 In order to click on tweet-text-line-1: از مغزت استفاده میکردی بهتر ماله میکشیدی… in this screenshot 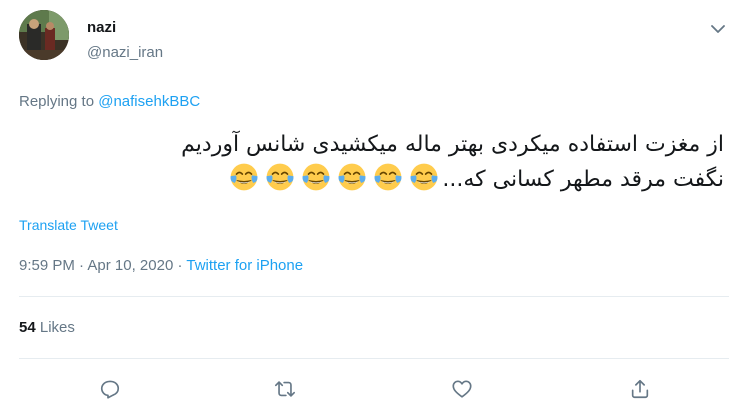, I will do `click(452, 144)`.